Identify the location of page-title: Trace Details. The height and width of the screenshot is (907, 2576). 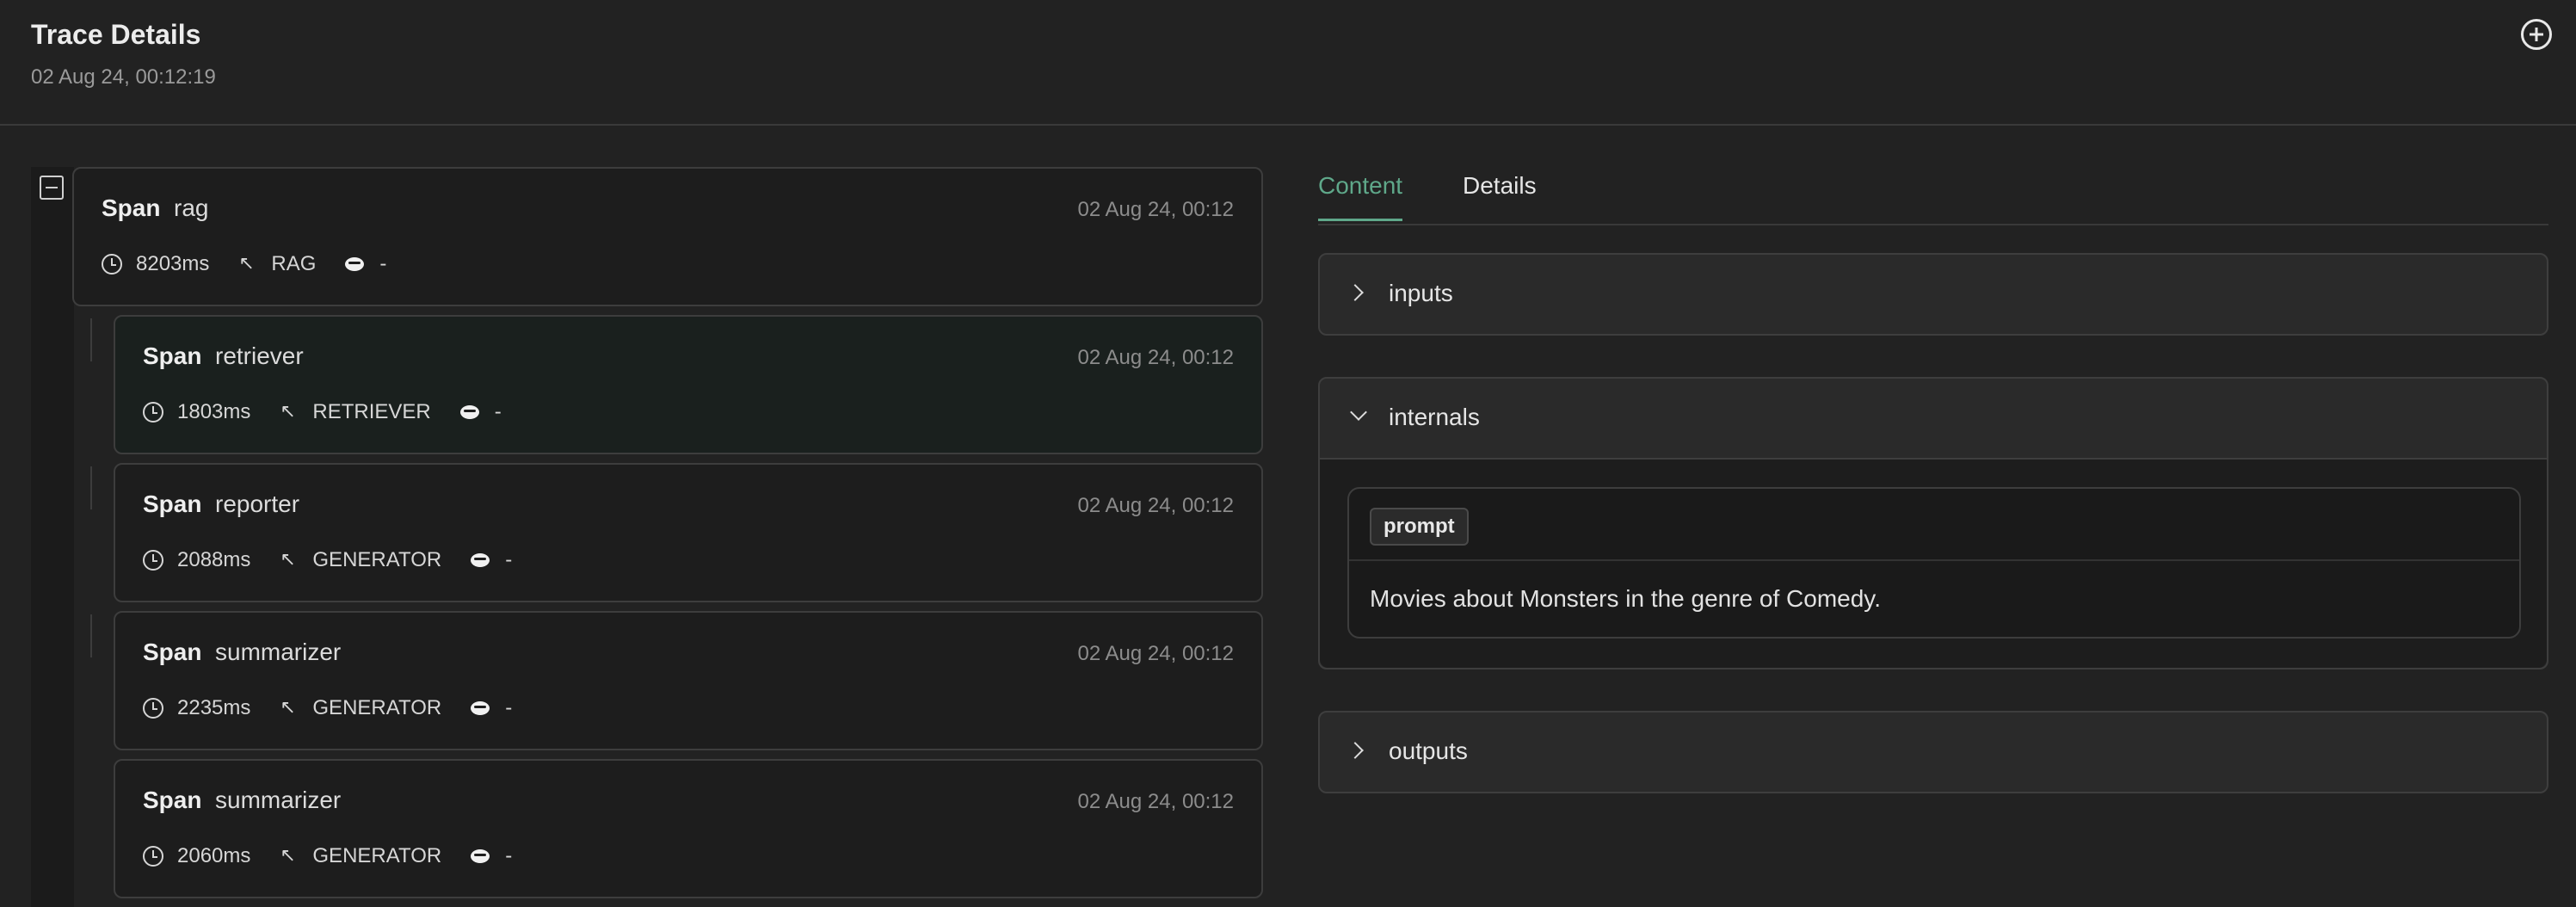
(116, 34).